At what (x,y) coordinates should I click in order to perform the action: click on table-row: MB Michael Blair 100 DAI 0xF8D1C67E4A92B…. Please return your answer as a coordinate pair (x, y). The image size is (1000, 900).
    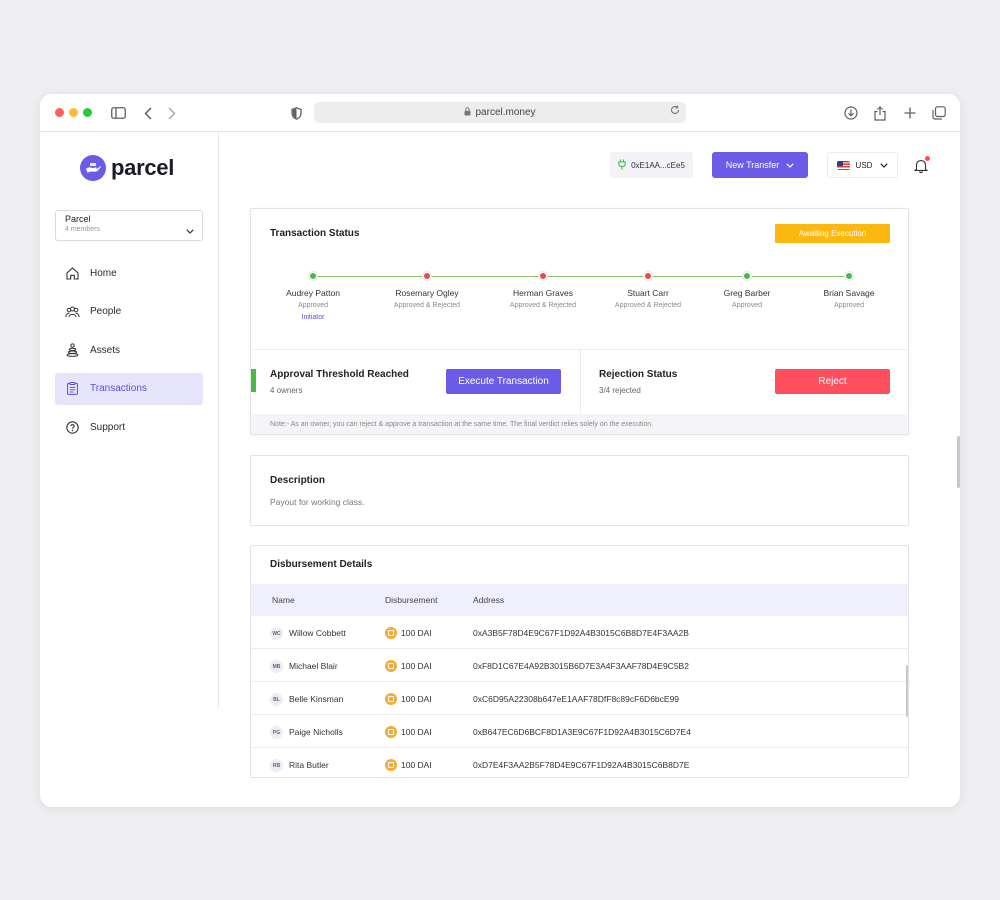
    Looking at the image, I should click on (579, 665).